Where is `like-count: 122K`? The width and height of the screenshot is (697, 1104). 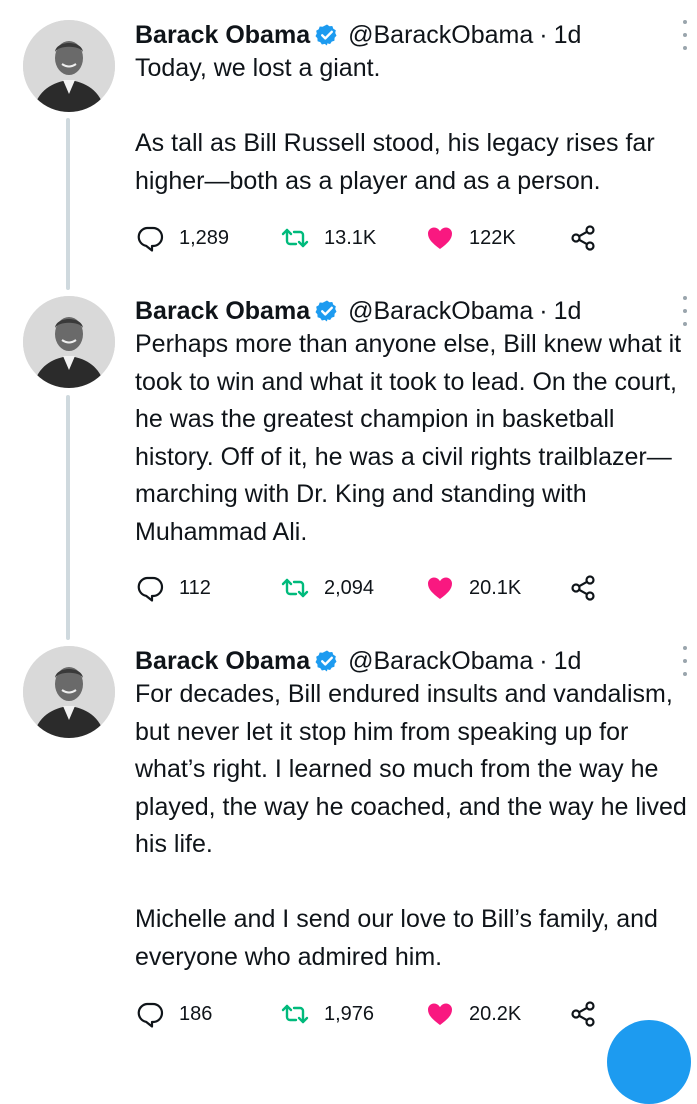
like-count: 122K is located at coordinates (492, 237).